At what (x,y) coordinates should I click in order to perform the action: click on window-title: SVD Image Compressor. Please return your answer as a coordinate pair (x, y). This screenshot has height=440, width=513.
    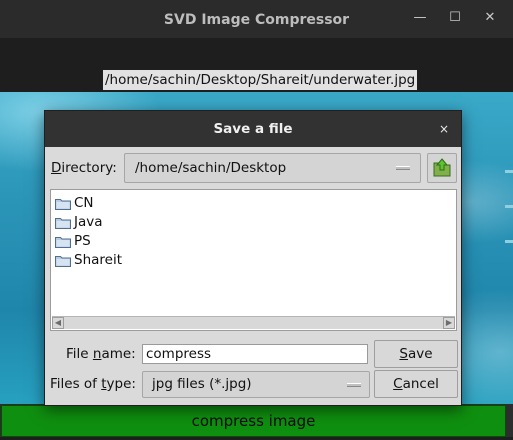
    Looking at the image, I should click on (256, 20).